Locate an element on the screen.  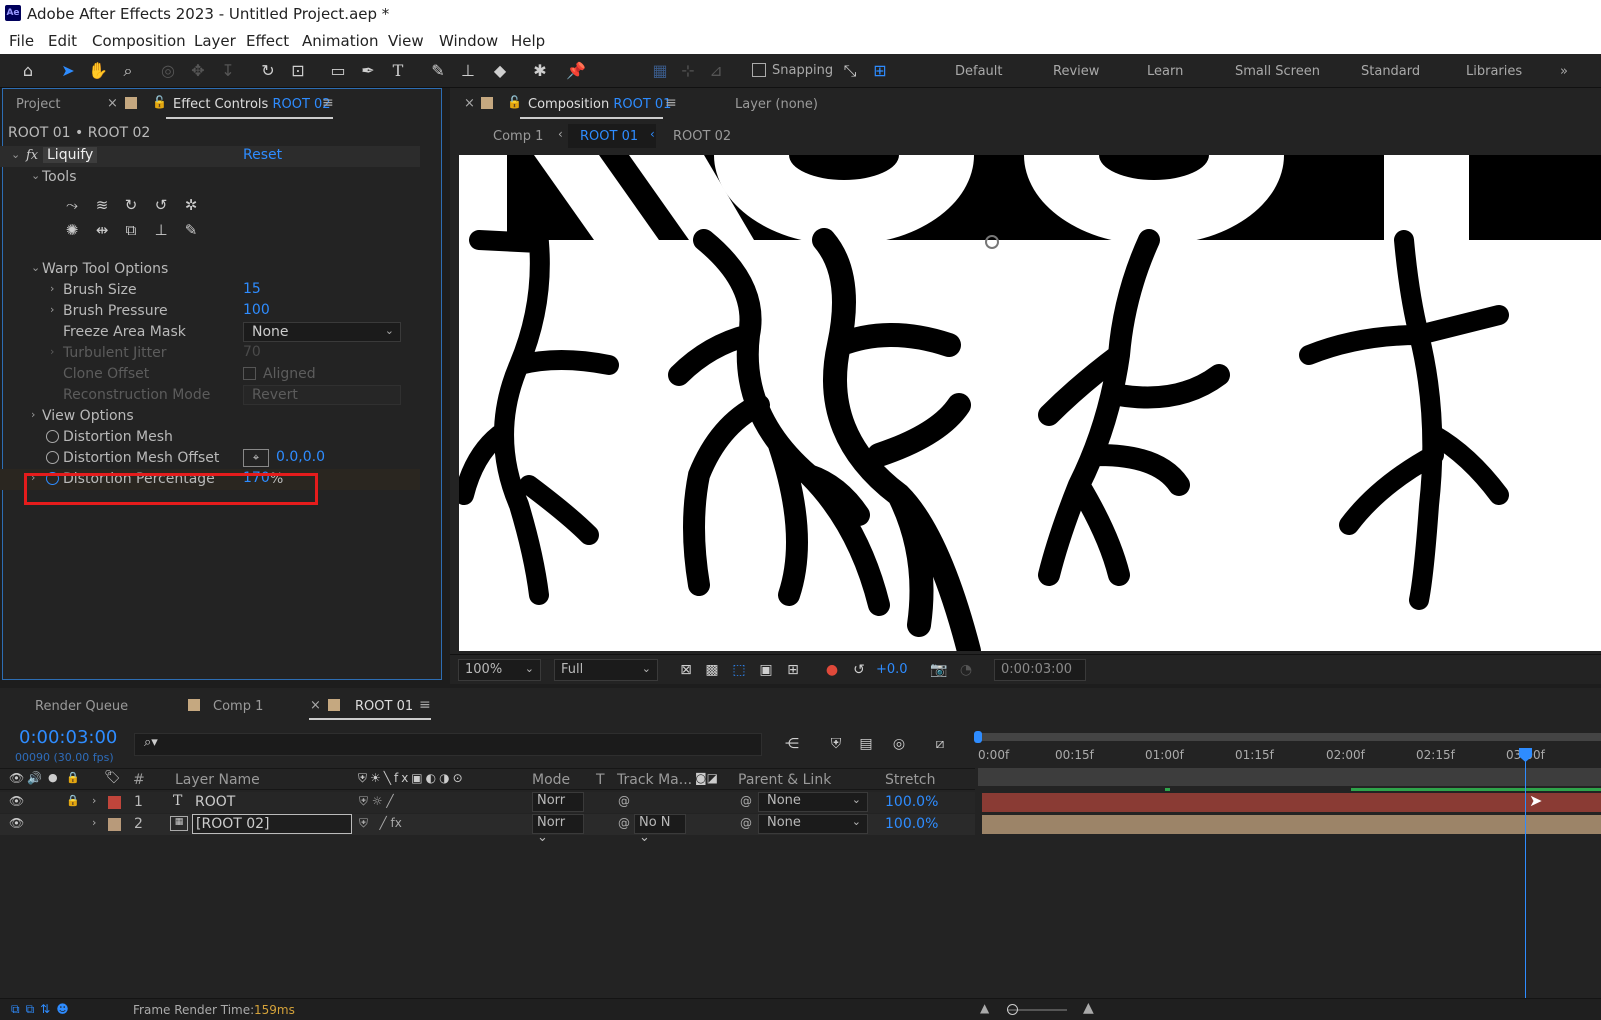
status-toggle-icons: ⧉⧉⇅☻ is located at coordinates (43, 1009).